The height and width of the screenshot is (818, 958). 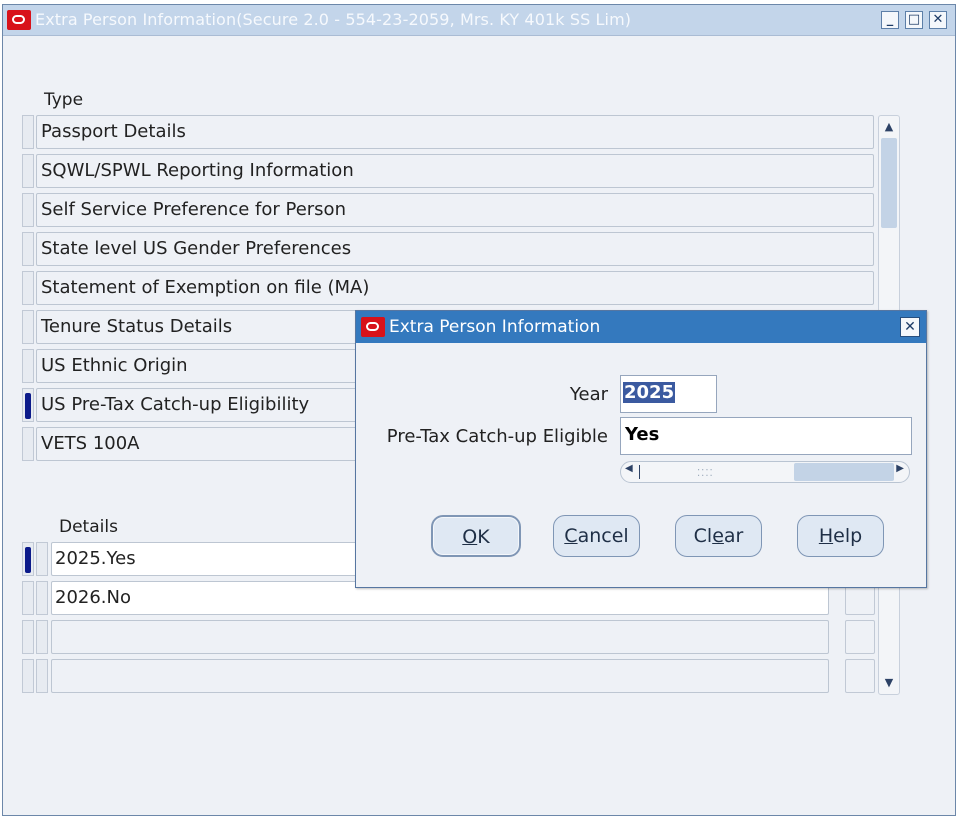 What do you see at coordinates (718, 536) in the screenshot?
I see `clear-button: Clear` at bounding box center [718, 536].